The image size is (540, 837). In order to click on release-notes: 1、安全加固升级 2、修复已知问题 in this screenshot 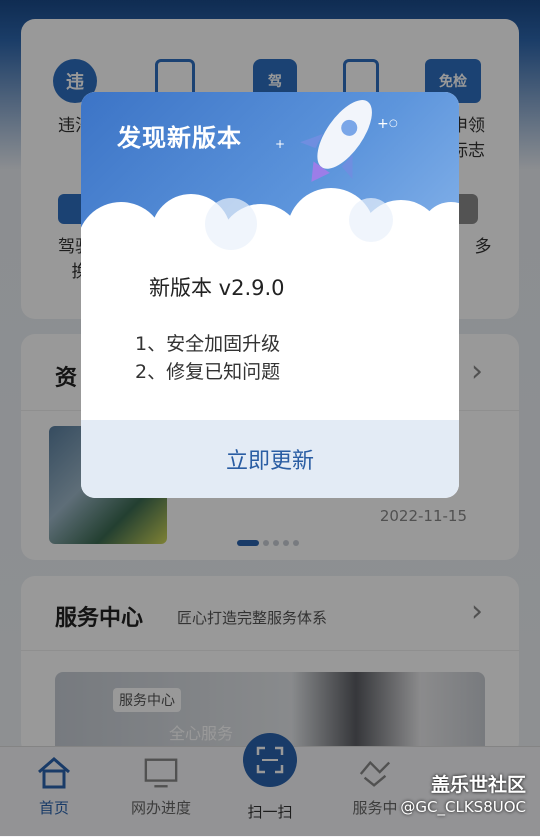, I will do `click(207, 358)`.